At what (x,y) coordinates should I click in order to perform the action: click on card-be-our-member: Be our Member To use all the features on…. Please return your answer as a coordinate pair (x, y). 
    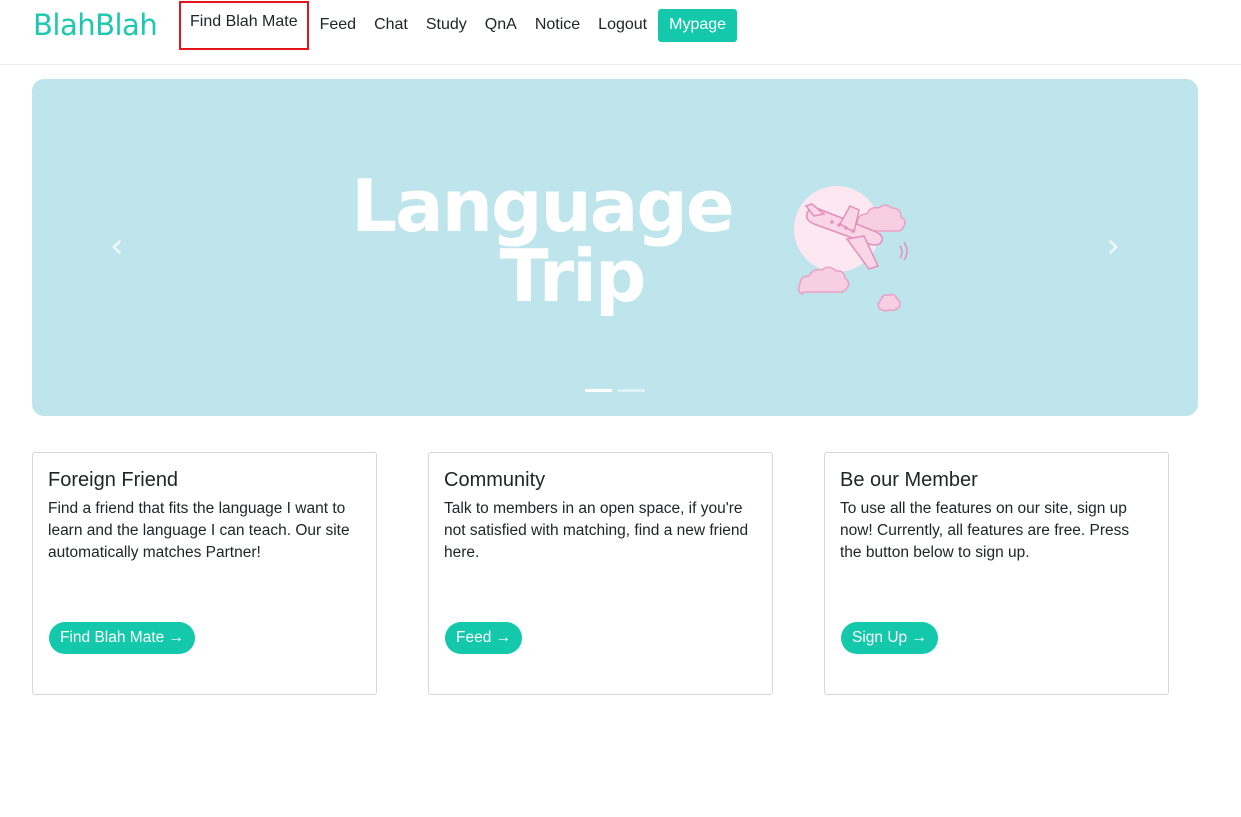
    Looking at the image, I should click on (996, 573).